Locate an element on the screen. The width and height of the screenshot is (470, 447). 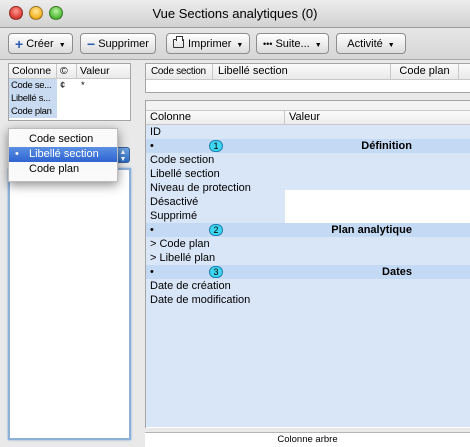
detail-row: Désactivé is located at coordinates (308, 202).